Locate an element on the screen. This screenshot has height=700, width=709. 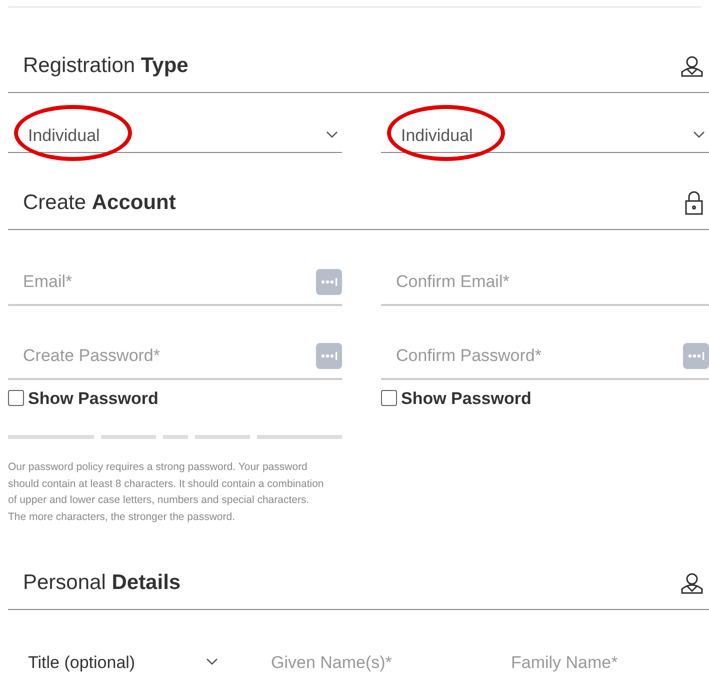
input-field: Create Password* is located at coordinates (169, 355).